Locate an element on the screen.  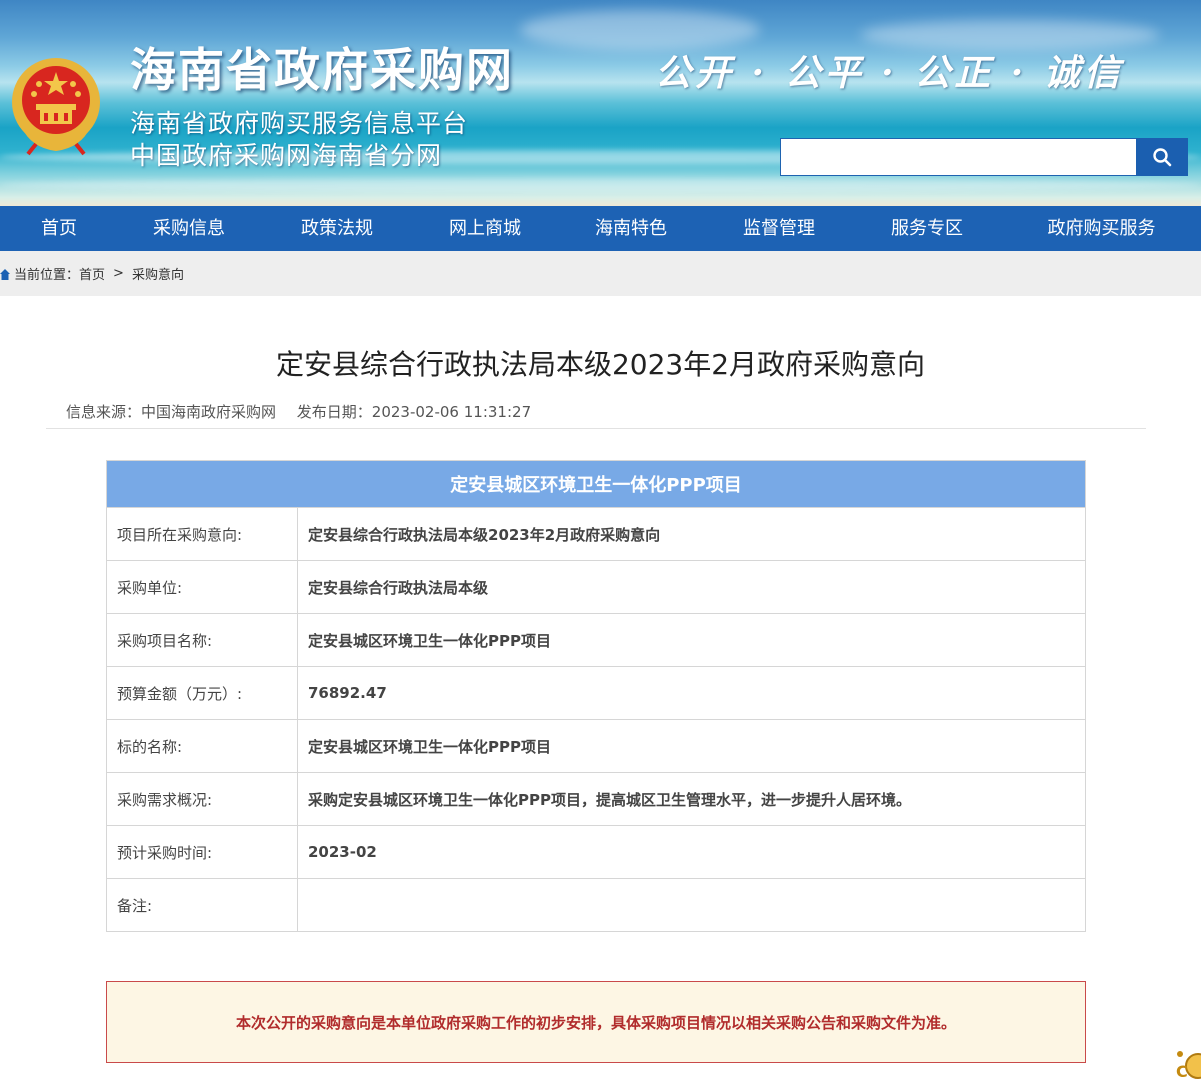
row-label: 备注: is located at coordinates (202, 905).